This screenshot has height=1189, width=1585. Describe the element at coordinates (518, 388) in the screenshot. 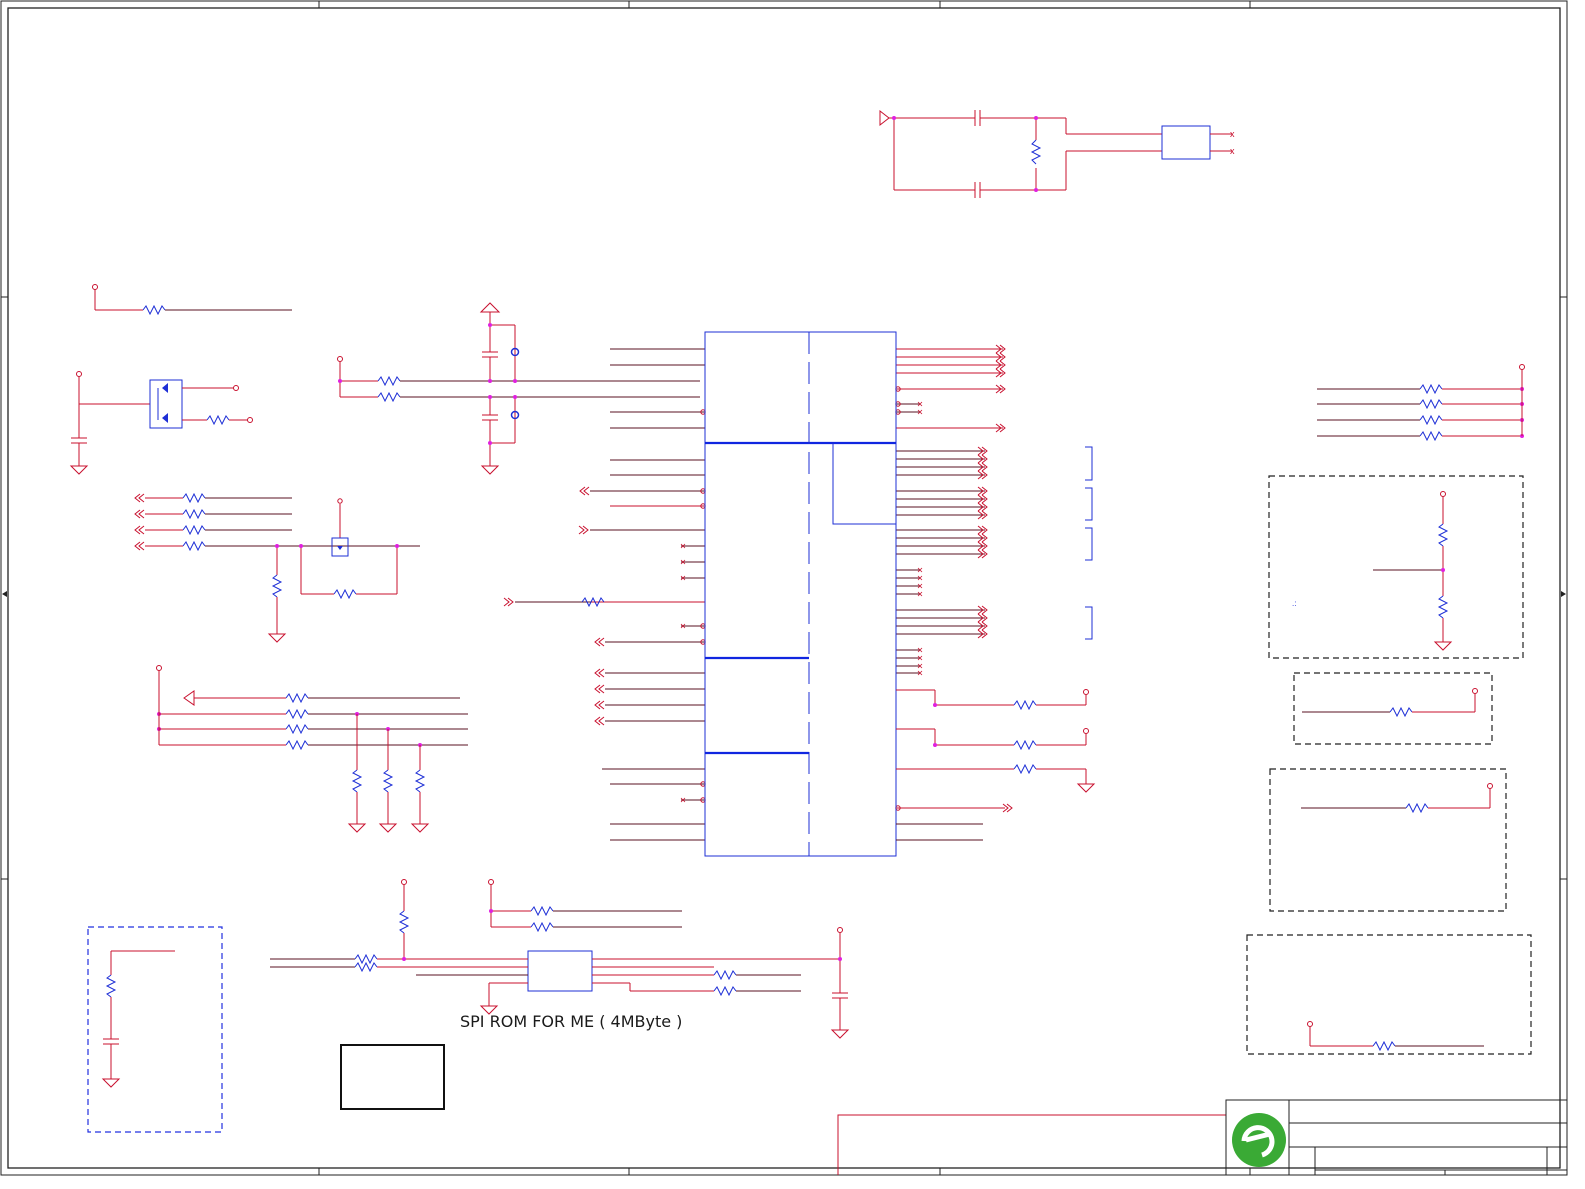

I see `rtc-rc-circuit` at that location.